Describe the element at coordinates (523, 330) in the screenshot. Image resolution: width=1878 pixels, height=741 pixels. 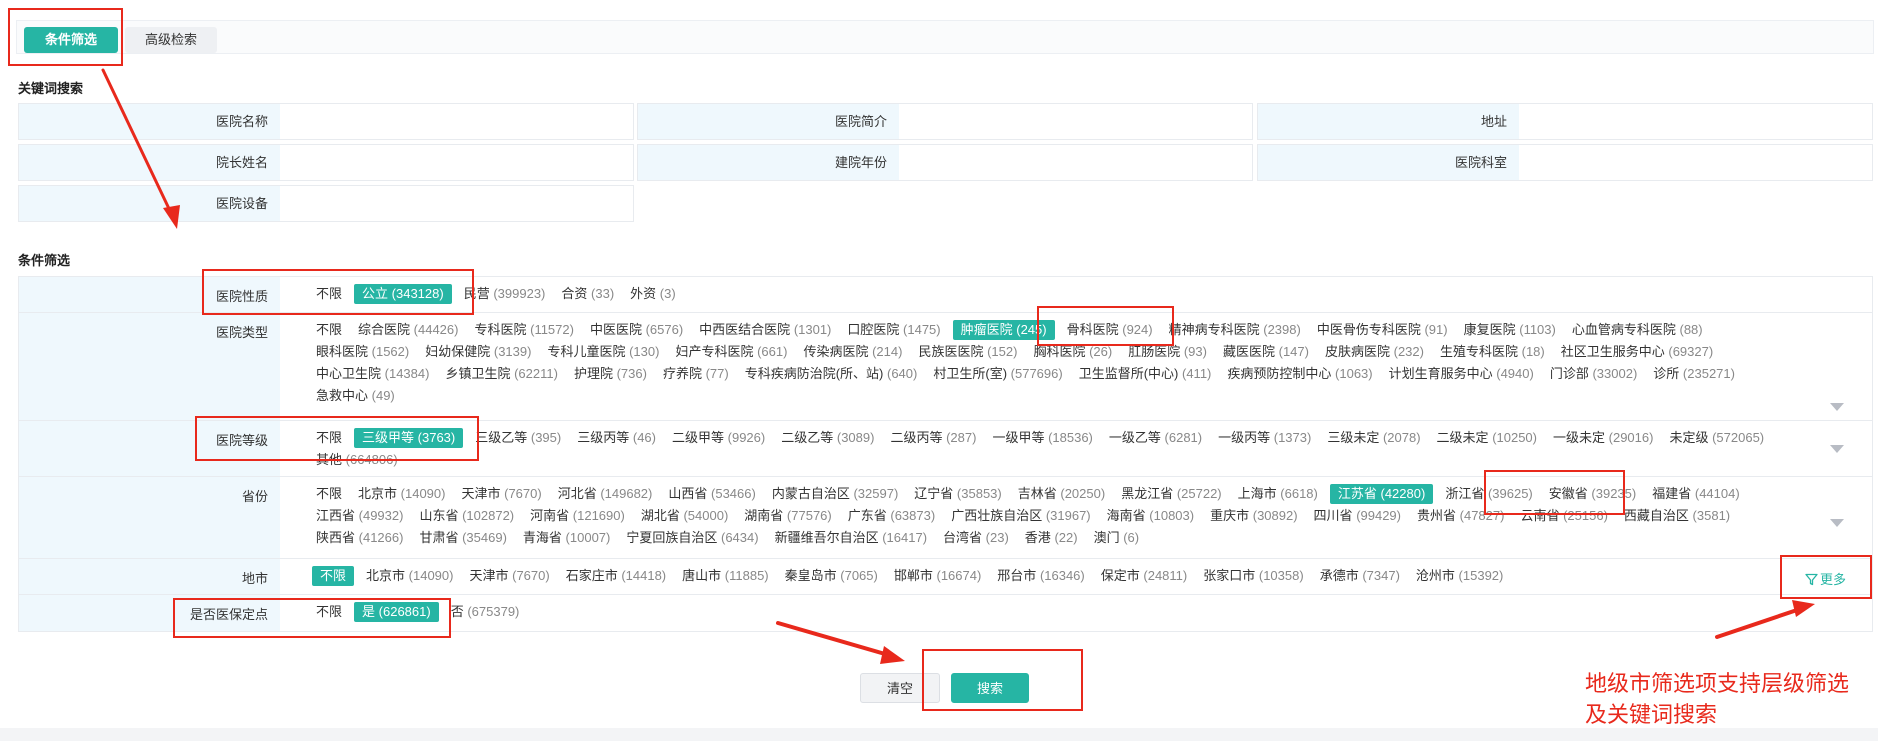
I see `filter-option: 专科医院 (11572)` at that location.